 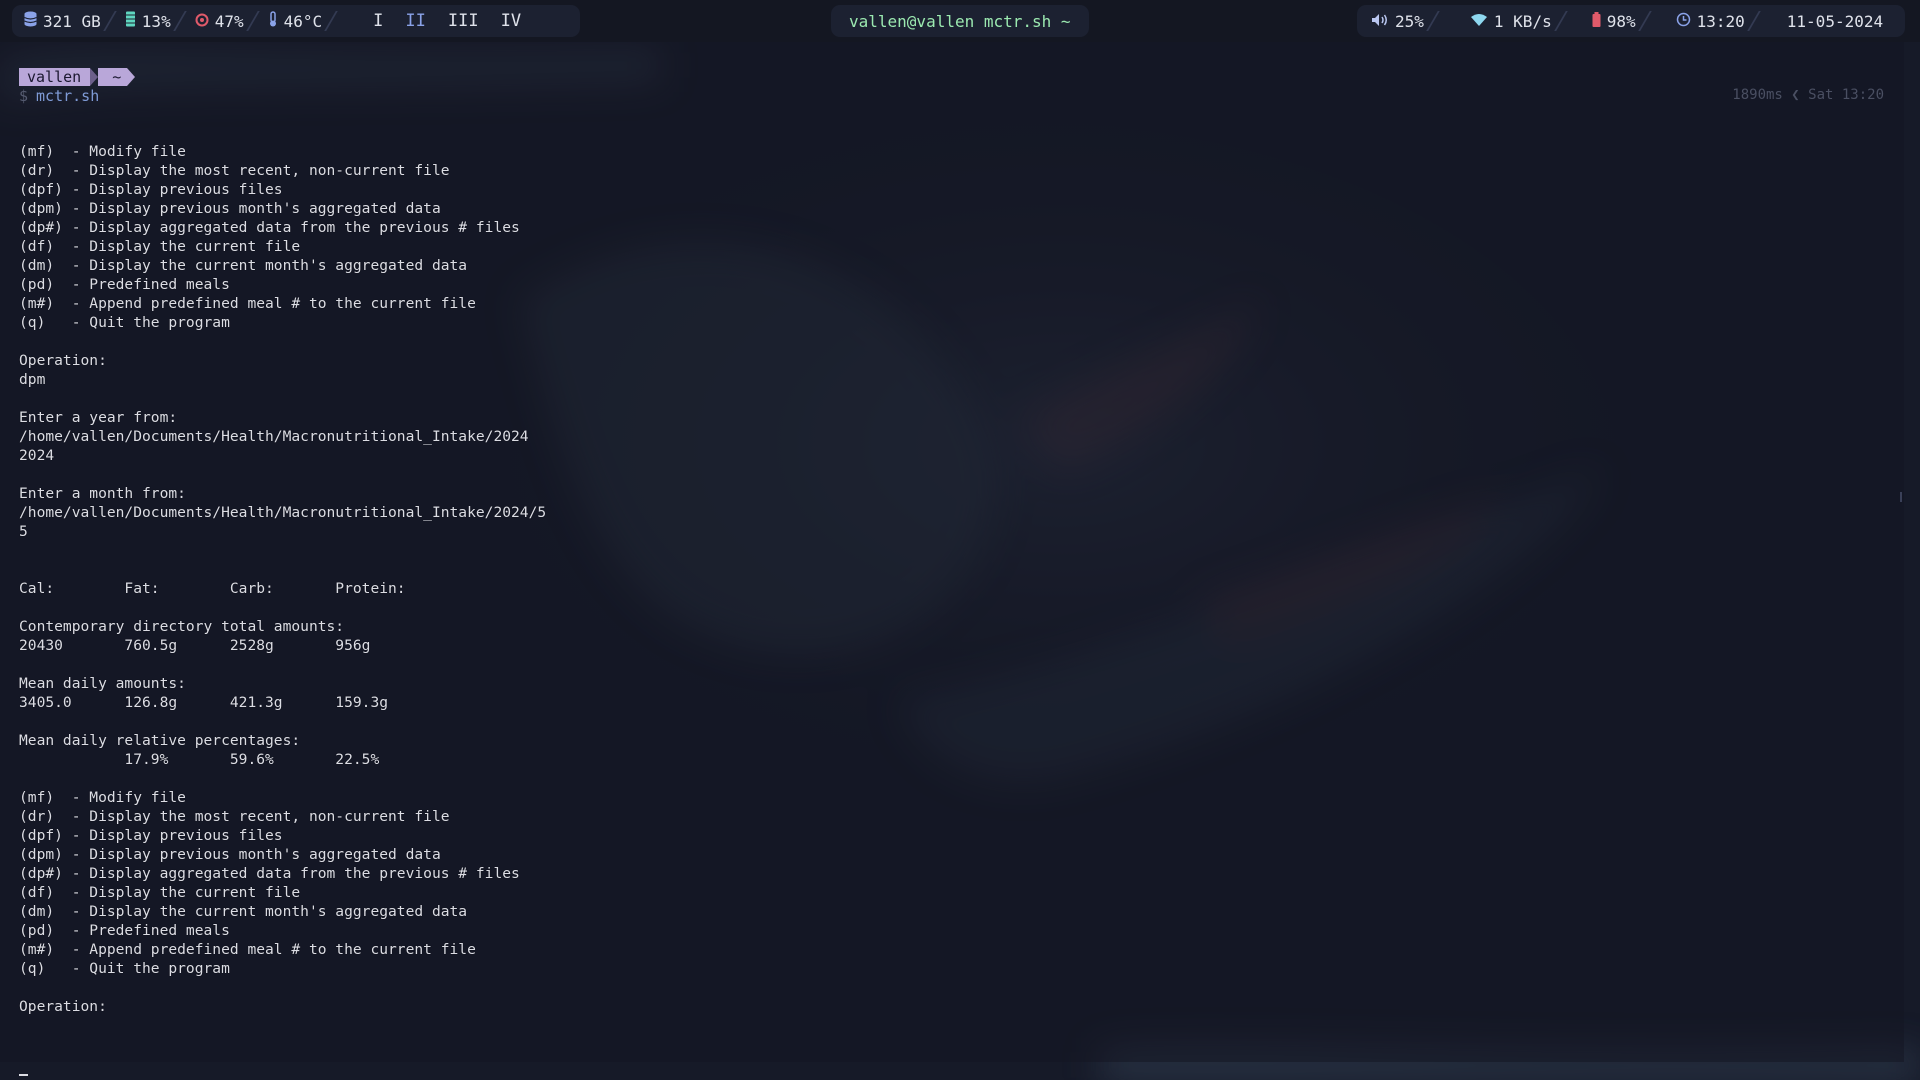 What do you see at coordinates (273, 21) in the screenshot?
I see `thermometer-icon` at bounding box center [273, 21].